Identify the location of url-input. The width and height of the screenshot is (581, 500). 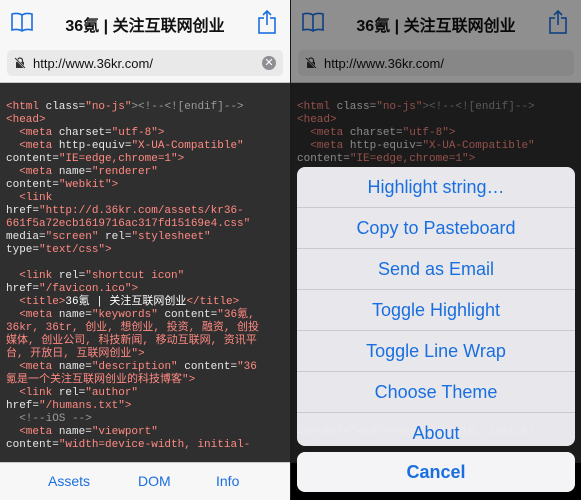
(143, 63).